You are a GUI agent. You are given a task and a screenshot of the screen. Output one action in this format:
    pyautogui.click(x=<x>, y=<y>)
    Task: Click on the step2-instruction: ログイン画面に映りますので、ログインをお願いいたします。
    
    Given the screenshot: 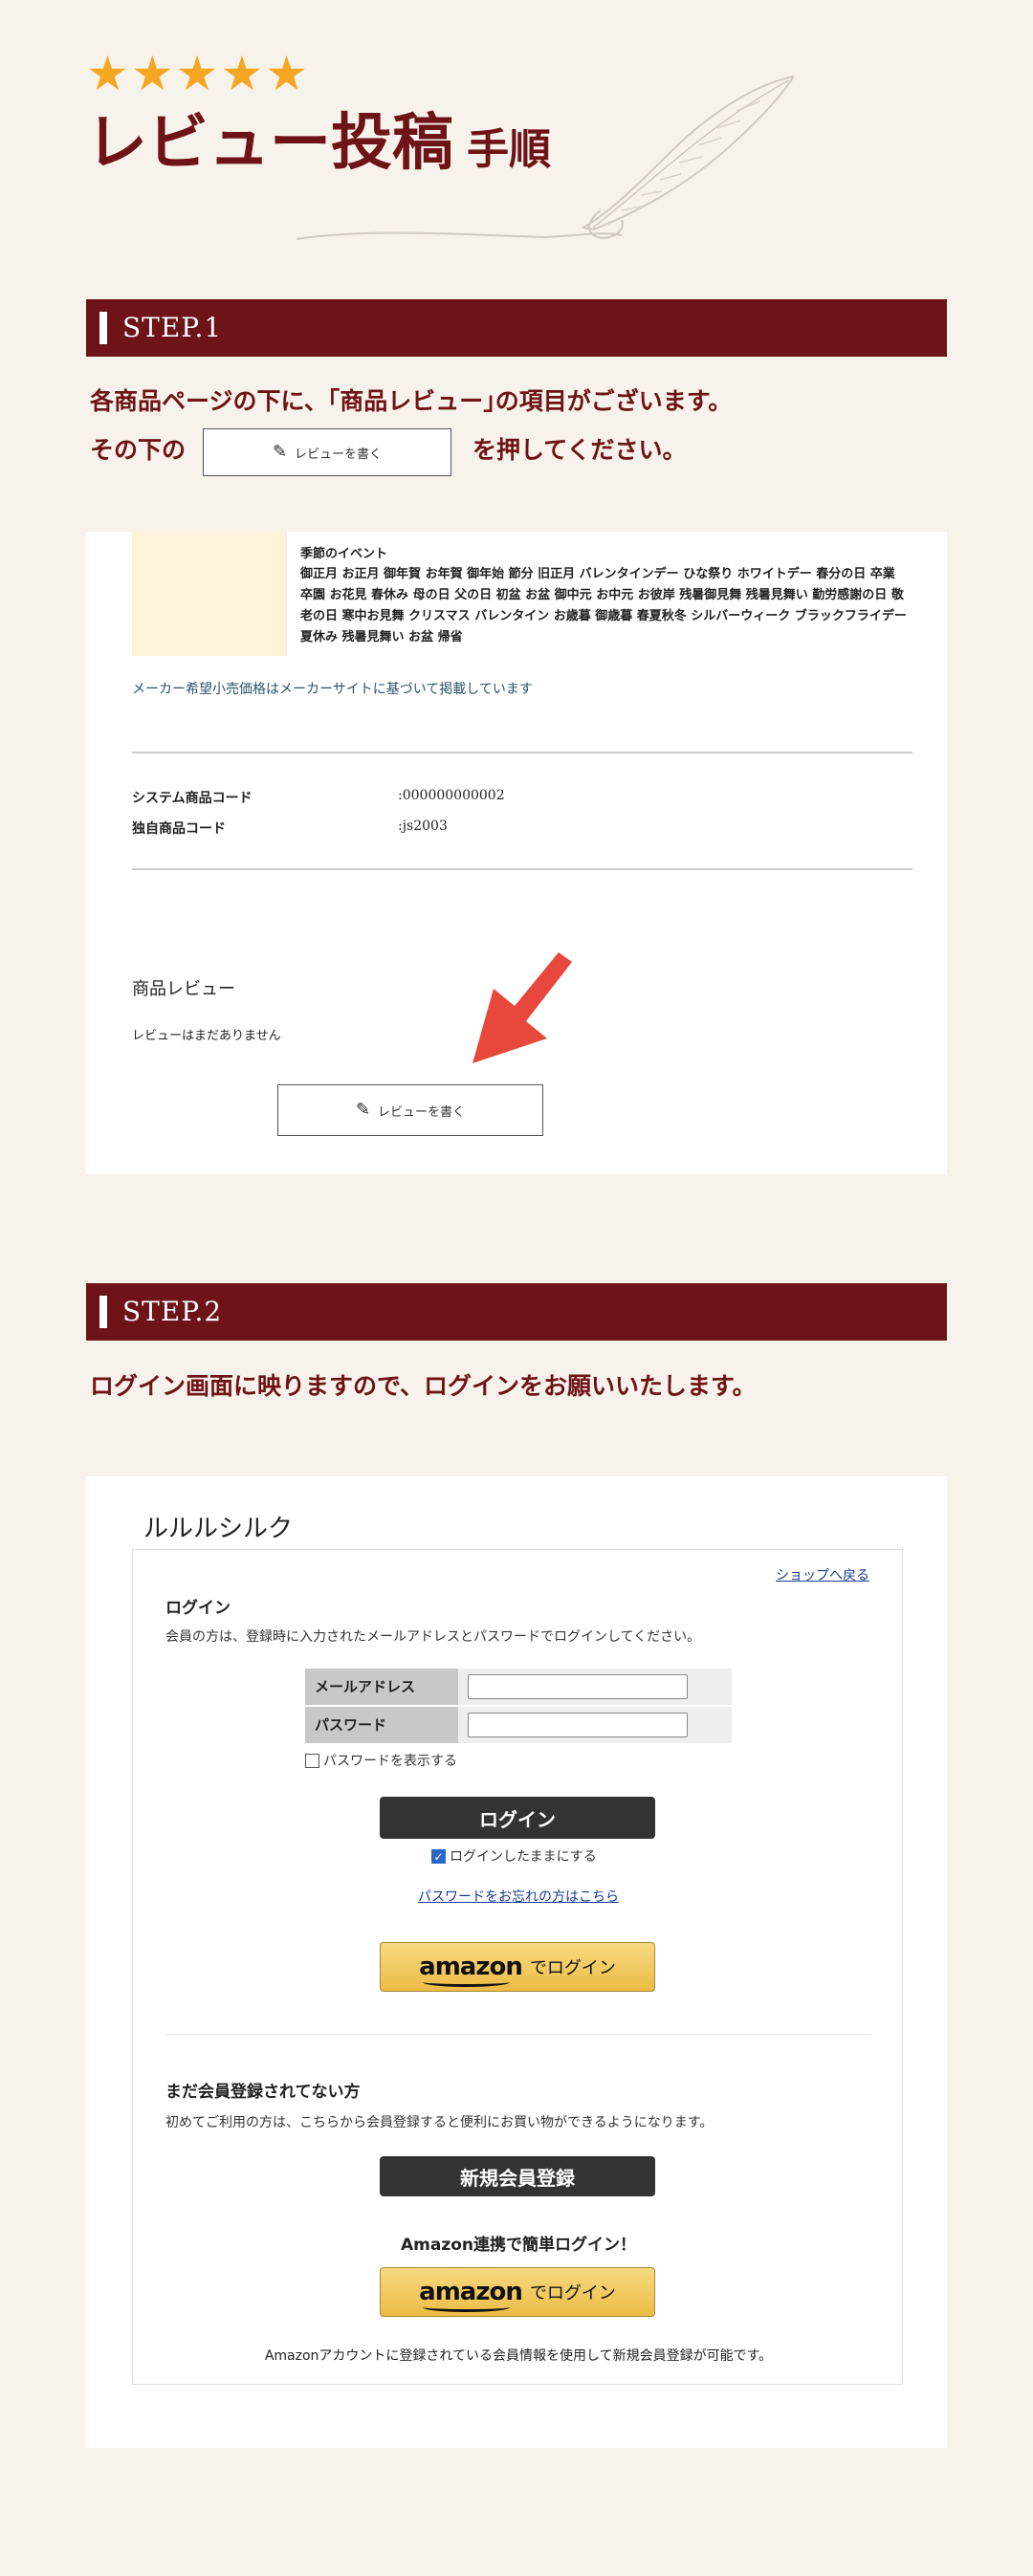 What is the action you would take?
    pyautogui.click(x=423, y=1386)
    